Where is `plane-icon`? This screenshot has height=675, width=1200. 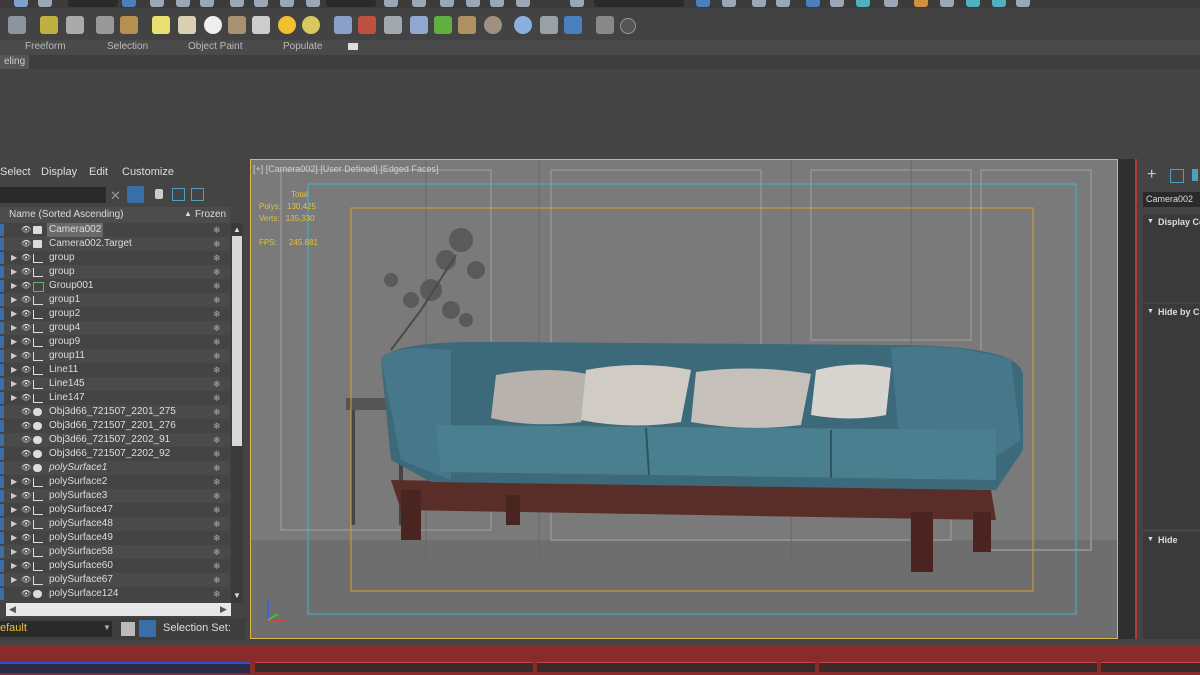 plane-icon is located at coordinates (161, 25).